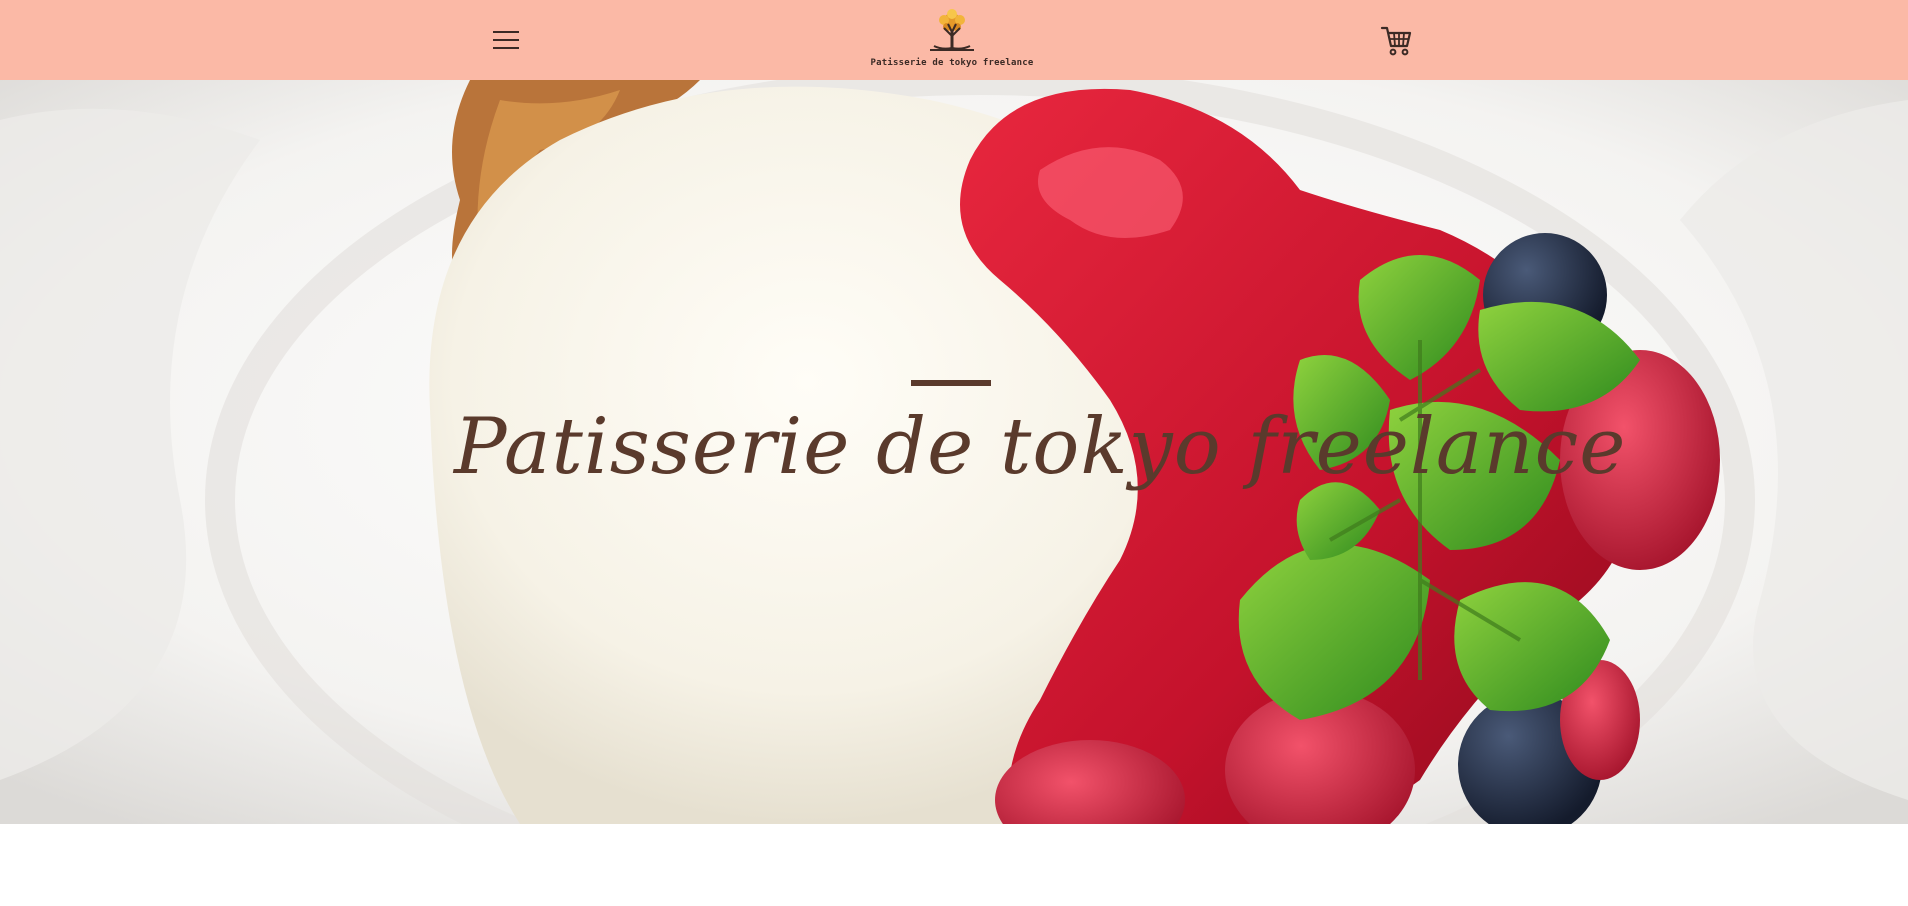 Image resolution: width=1908 pixels, height=906 pixels. I want to click on hamburger-menu-icon, so click(506, 40).